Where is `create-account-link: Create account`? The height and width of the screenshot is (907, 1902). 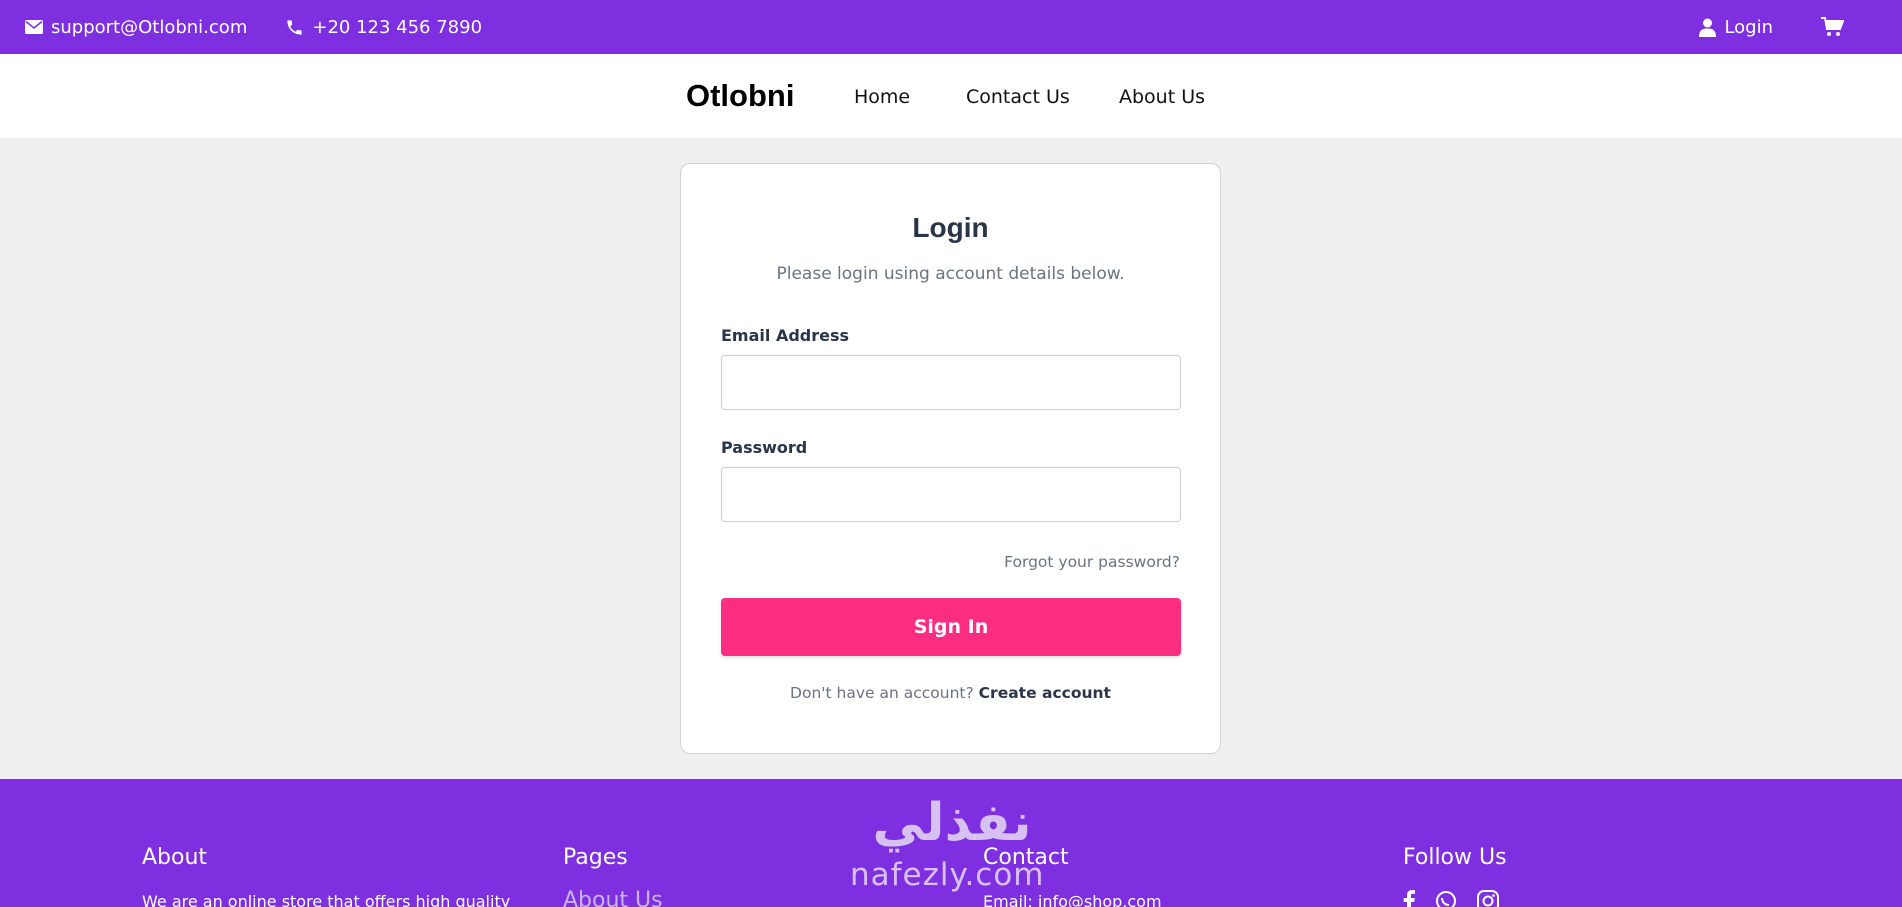 create-account-link: Create account is located at coordinates (1045, 693).